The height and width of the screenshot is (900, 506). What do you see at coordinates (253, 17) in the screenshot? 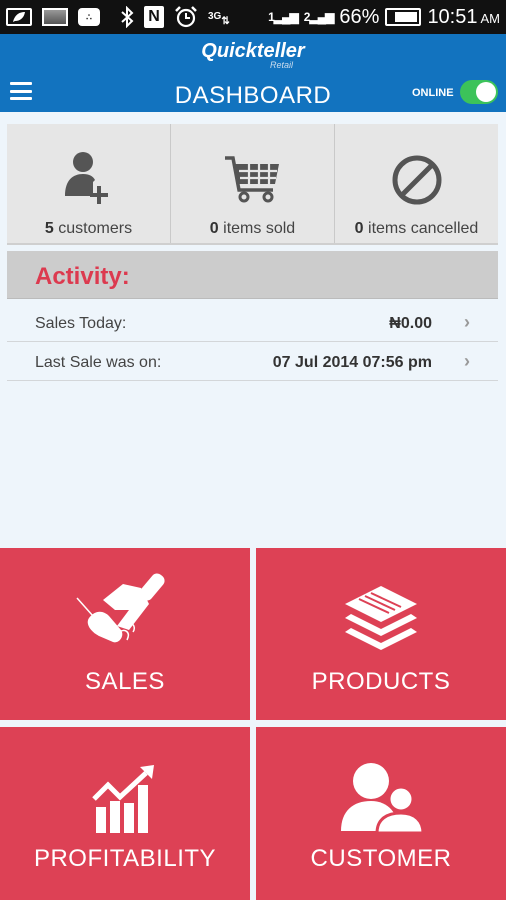
I see `status-bar: ∴ N 3G ⇅ 1▂▄▆ 2▂▄▆ 66% 10:51 AM` at bounding box center [253, 17].